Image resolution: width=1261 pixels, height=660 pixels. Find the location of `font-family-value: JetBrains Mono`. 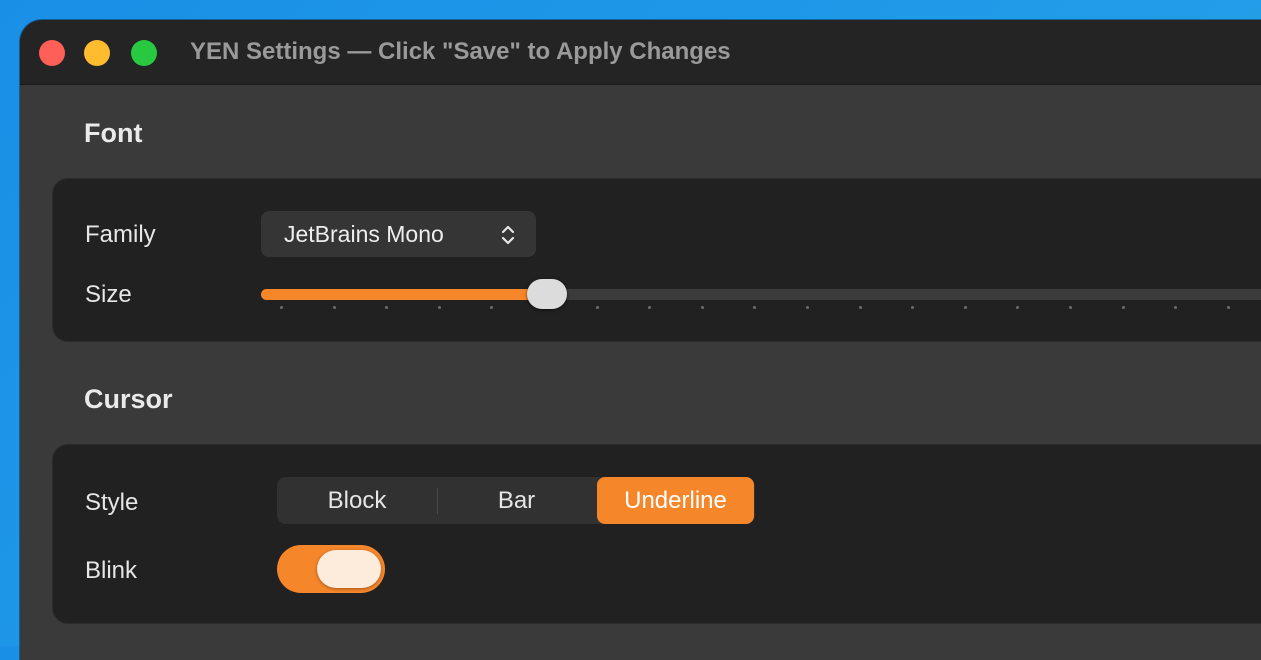

font-family-value: JetBrains Mono is located at coordinates (364, 234).